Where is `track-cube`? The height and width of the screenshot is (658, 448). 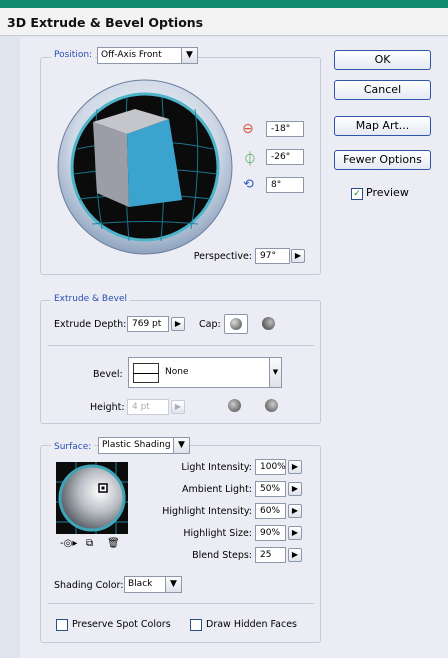 track-cube is located at coordinates (145, 167).